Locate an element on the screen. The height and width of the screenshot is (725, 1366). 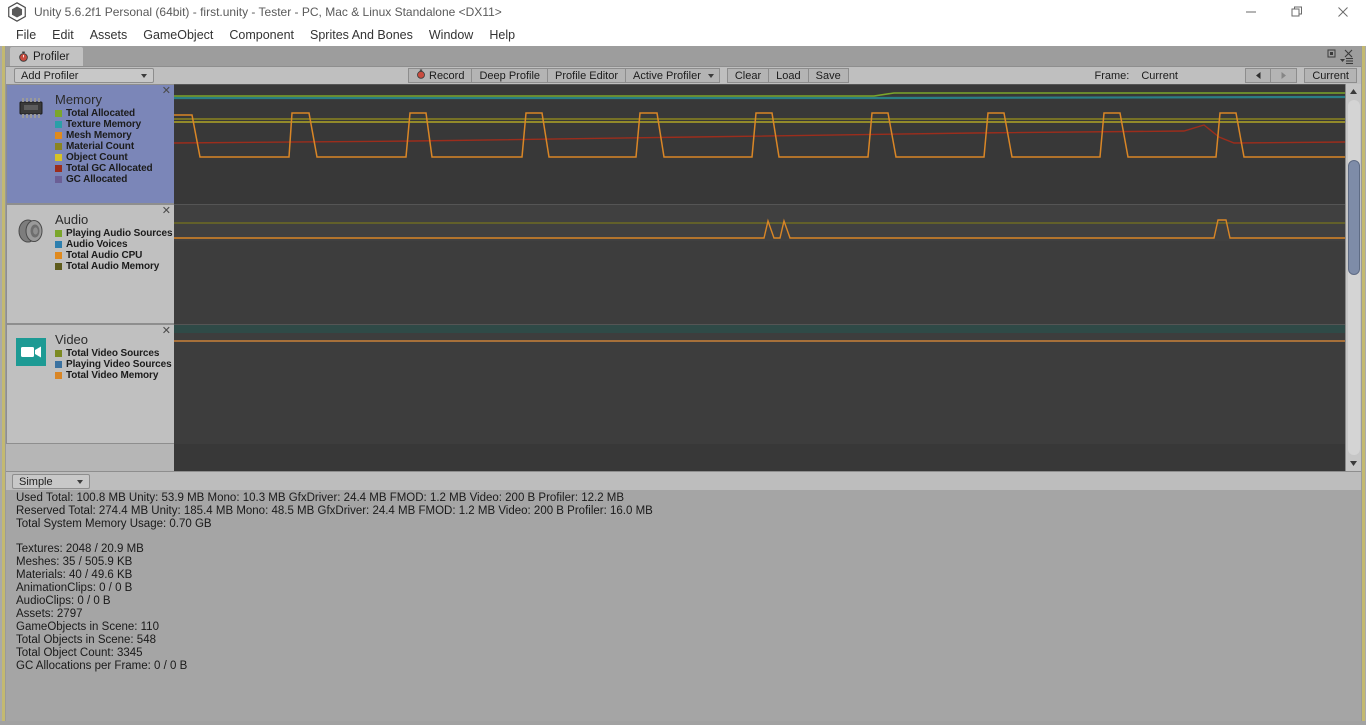
legend-item: Total Audio CPU is located at coordinates (113, 255).